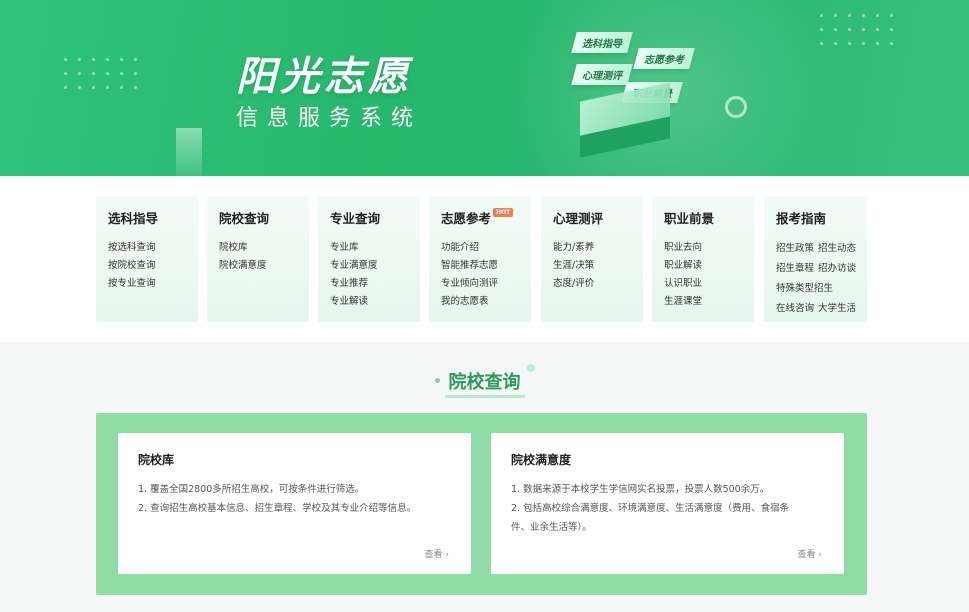 The width and height of the screenshot is (969, 612). I want to click on menu-card-title: 专业查询, so click(375, 217).